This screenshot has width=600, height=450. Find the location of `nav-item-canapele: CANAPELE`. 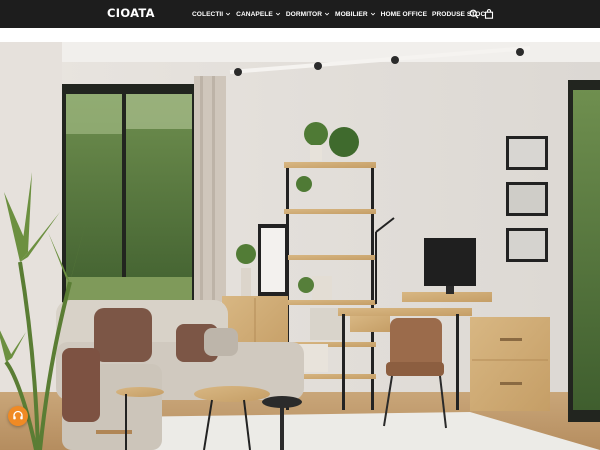

nav-item-canapele: CANAPELE is located at coordinates (258, 14).